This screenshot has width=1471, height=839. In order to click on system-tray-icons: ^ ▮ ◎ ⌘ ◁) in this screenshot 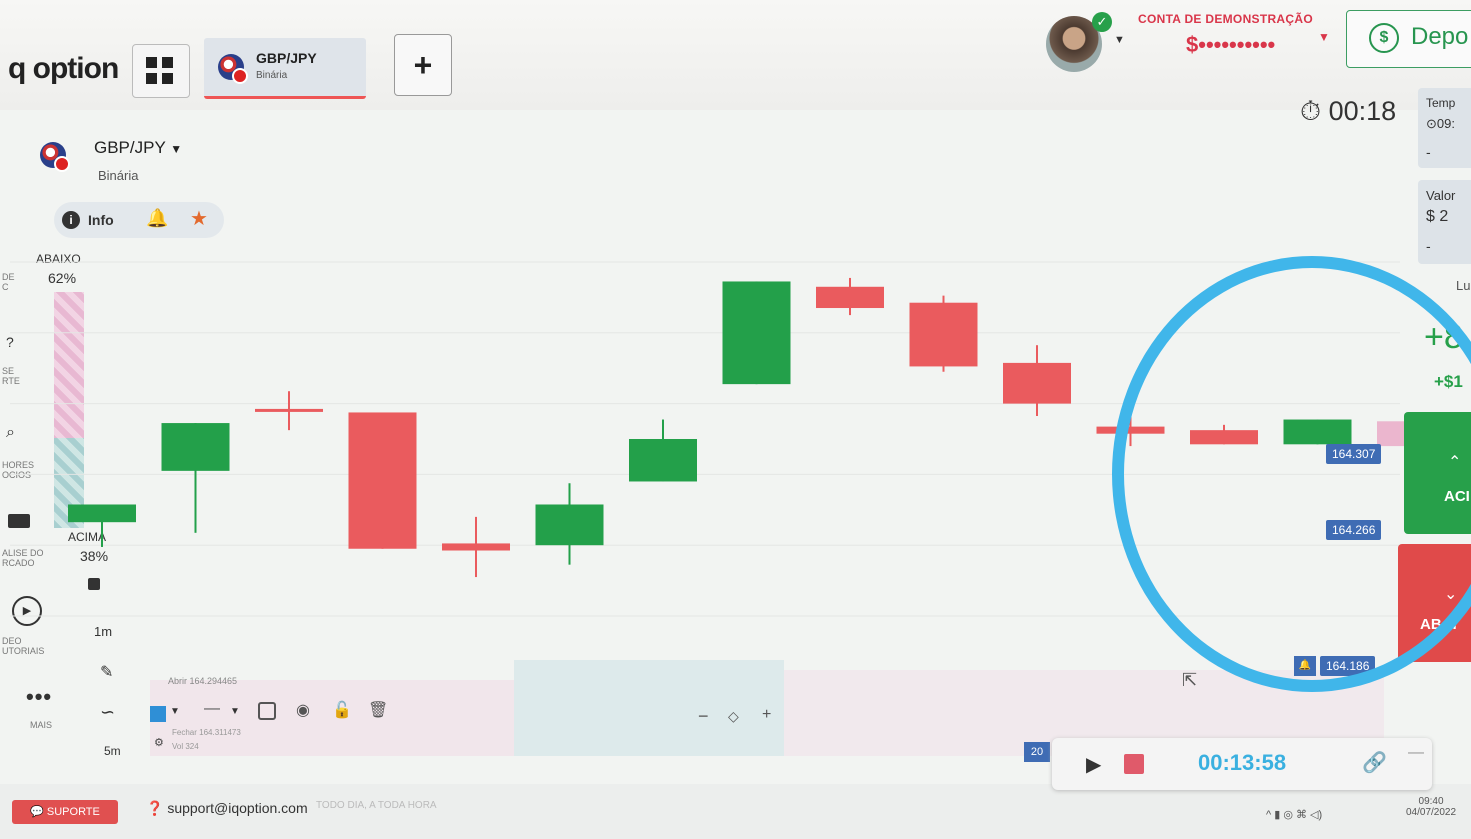, I will do `click(1294, 814)`.